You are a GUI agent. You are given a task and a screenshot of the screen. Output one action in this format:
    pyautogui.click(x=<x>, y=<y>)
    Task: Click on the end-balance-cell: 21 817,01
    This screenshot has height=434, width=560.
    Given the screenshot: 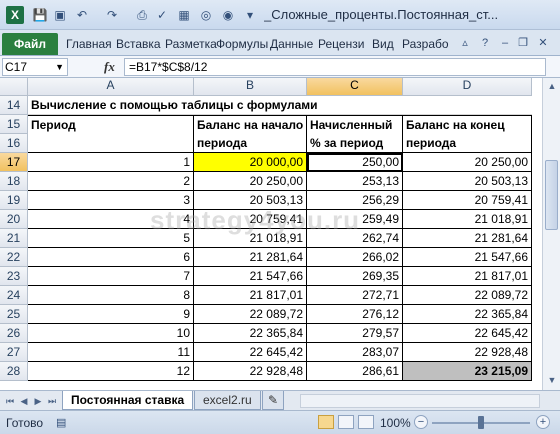 What is the action you would take?
    pyautogui.click(x=467, y=276)
    